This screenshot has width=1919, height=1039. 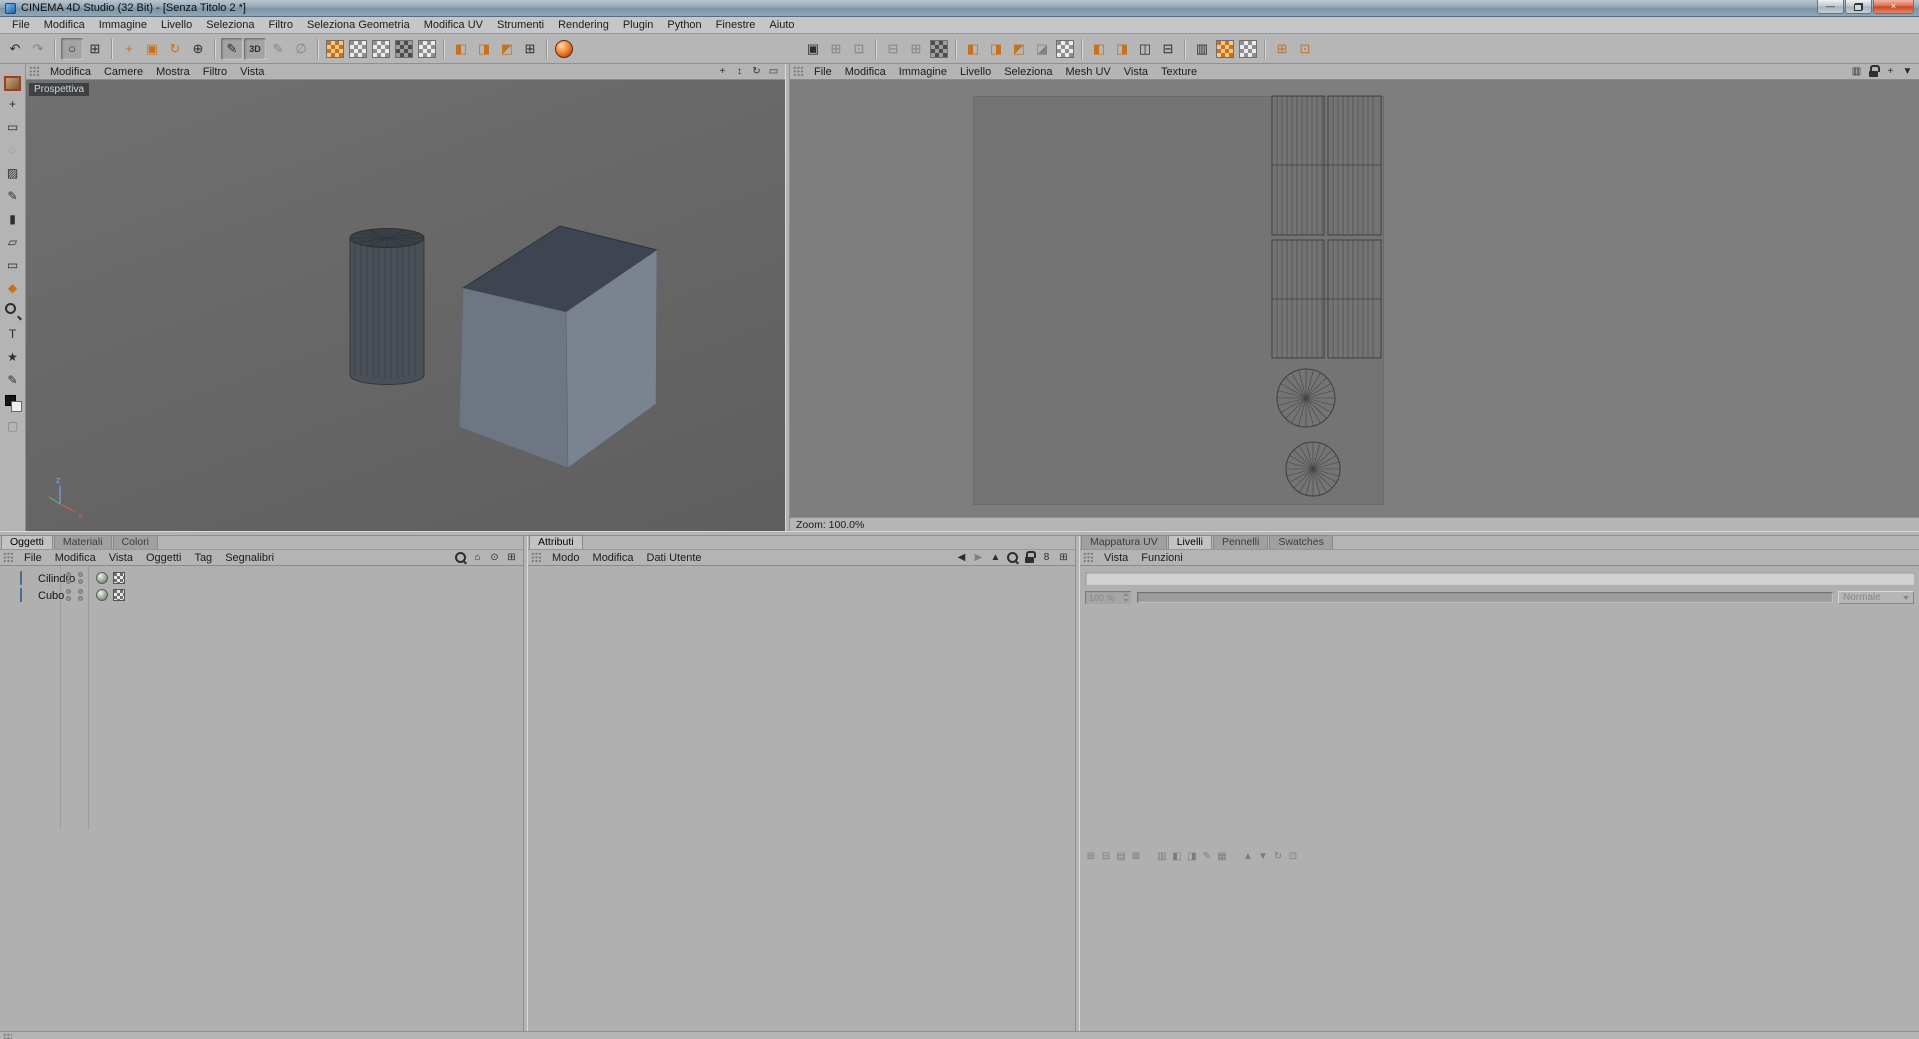 What do you see at coordinates (859, 49) in the screenshot?
I see `uv-polygon-mode-icon: ⊡` at bounding box center [859, 49].